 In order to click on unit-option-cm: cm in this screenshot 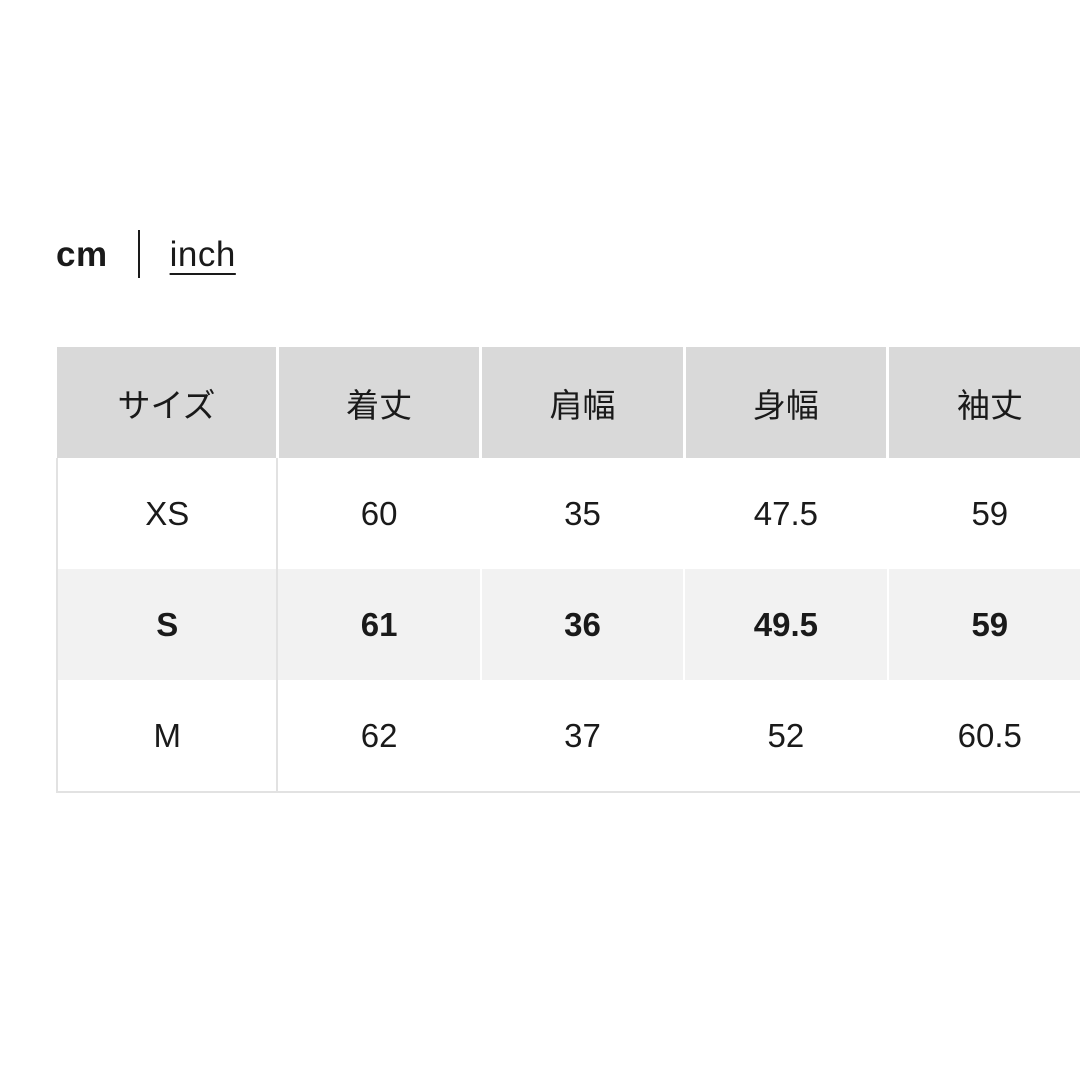, I will do `click(82, 254)`.